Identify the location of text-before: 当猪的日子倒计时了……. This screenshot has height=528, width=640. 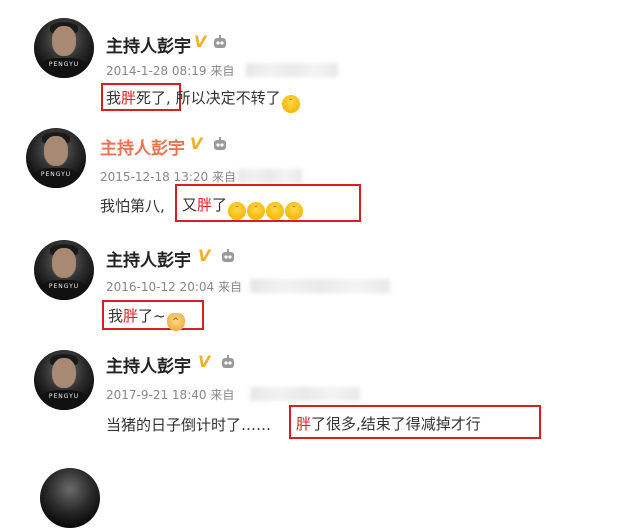
(189, 425).